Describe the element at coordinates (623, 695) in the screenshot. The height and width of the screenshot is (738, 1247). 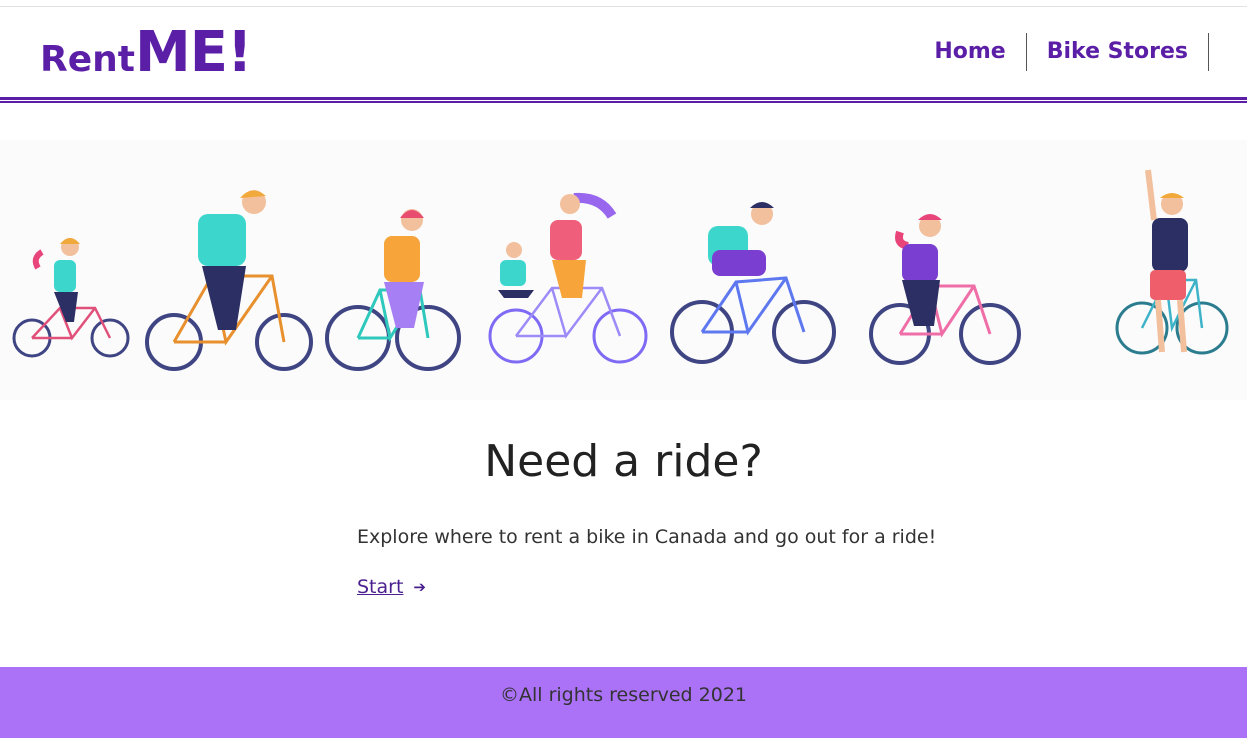
I see `copyright-text: ©All rights reserved 2021` at that location.